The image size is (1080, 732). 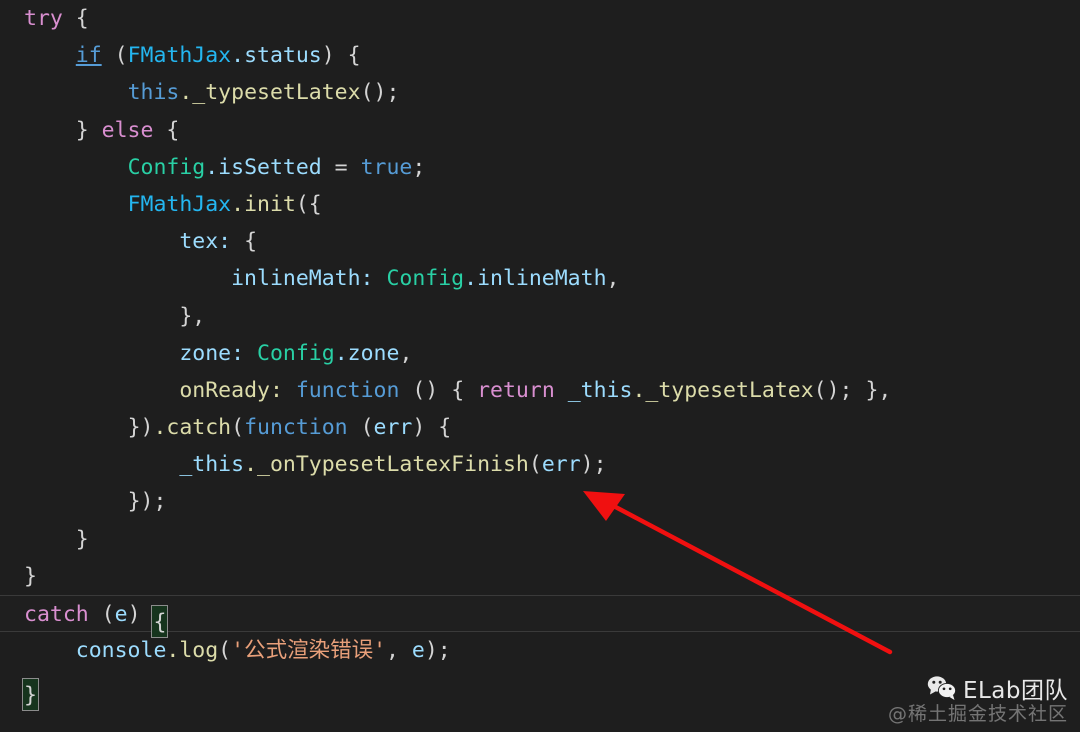 What do you see at coordinates (231, 390) in the screenshot?
I see `object-key-onready: onReady:` at bounding box center [231, 390].